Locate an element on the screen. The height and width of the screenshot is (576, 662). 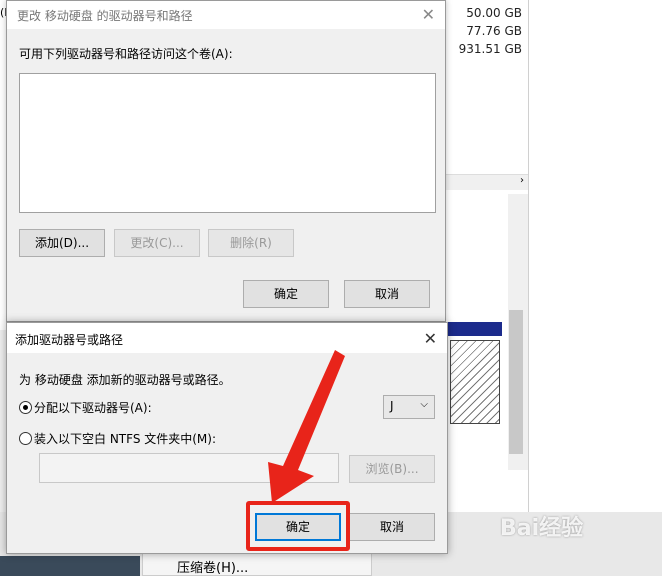
highlight-box is located at coordinates (298, 526).